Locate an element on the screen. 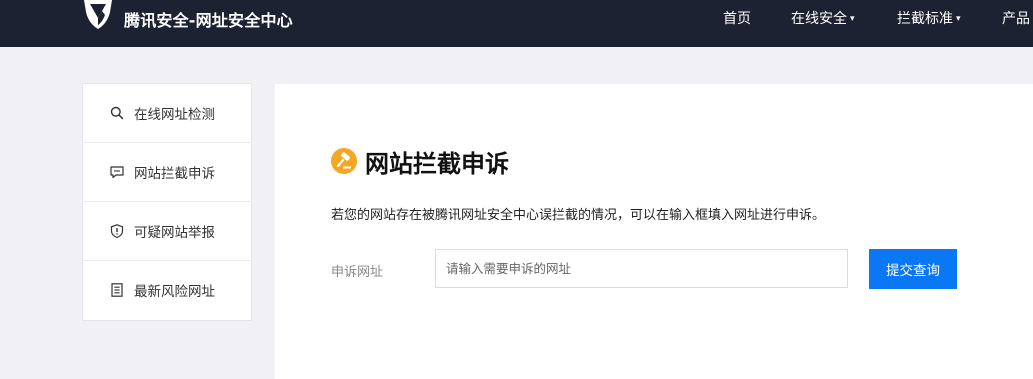 This screenshot has width=1033, height=379. nav-home: 首页 is located at coordinates (737, 18).